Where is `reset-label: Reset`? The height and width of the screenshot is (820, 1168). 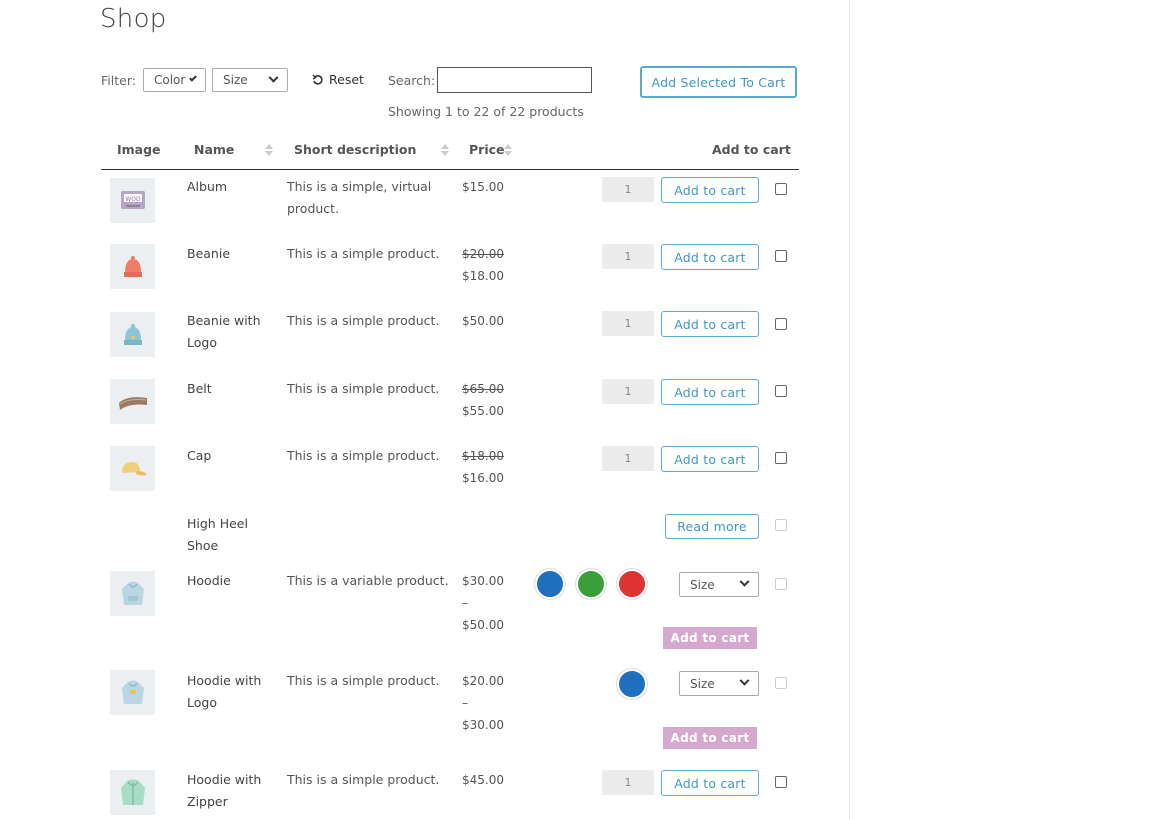
reset-label: Reset is located at coordinates (346, 79).